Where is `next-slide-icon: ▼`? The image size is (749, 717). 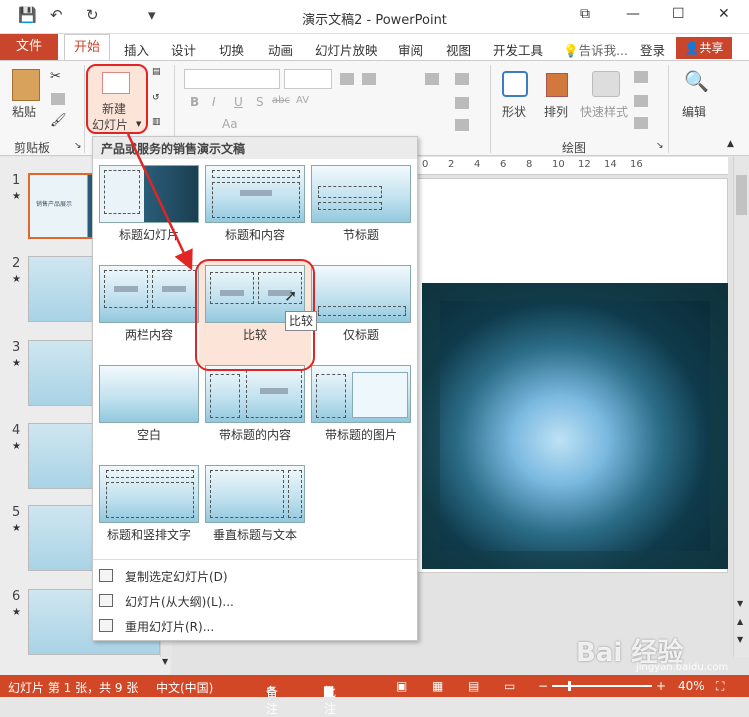 next-slide-icon: ▼ is located at coordinates (740, 639).